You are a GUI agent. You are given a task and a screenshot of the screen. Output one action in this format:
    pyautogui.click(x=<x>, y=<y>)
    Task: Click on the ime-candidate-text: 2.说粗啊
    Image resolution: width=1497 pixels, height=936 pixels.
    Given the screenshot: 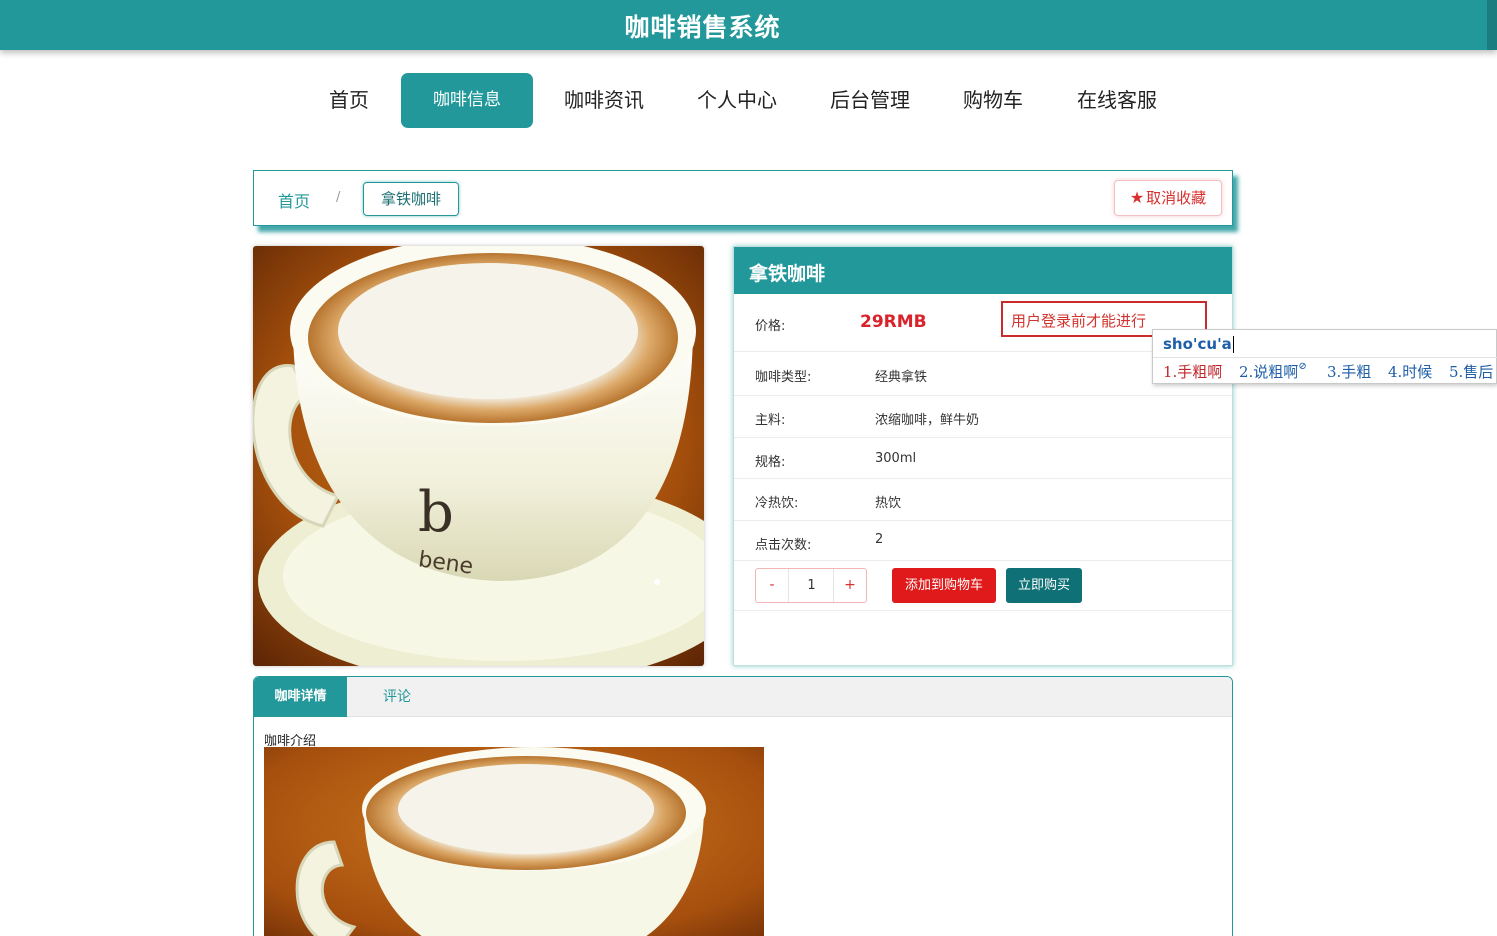 What is the action you would take?
    pyautogui.click(x=1269, y=372)
    